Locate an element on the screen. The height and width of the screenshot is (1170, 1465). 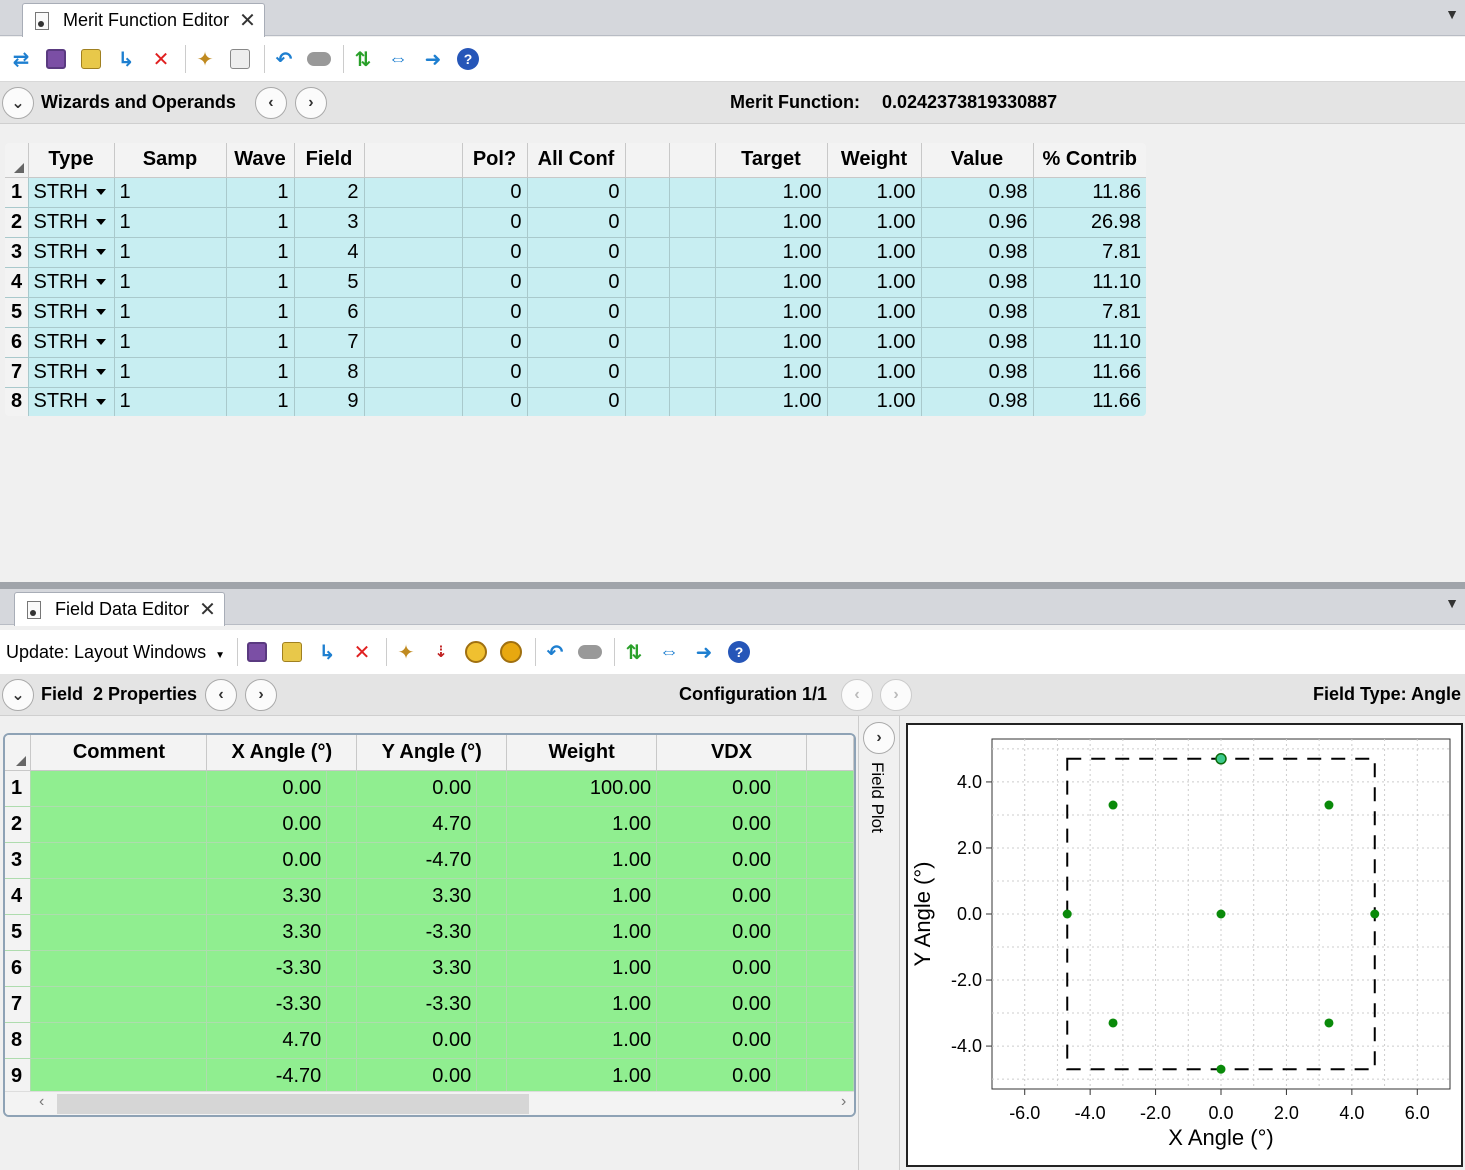
field-cell: 9 is located at coordinates (329, 401).